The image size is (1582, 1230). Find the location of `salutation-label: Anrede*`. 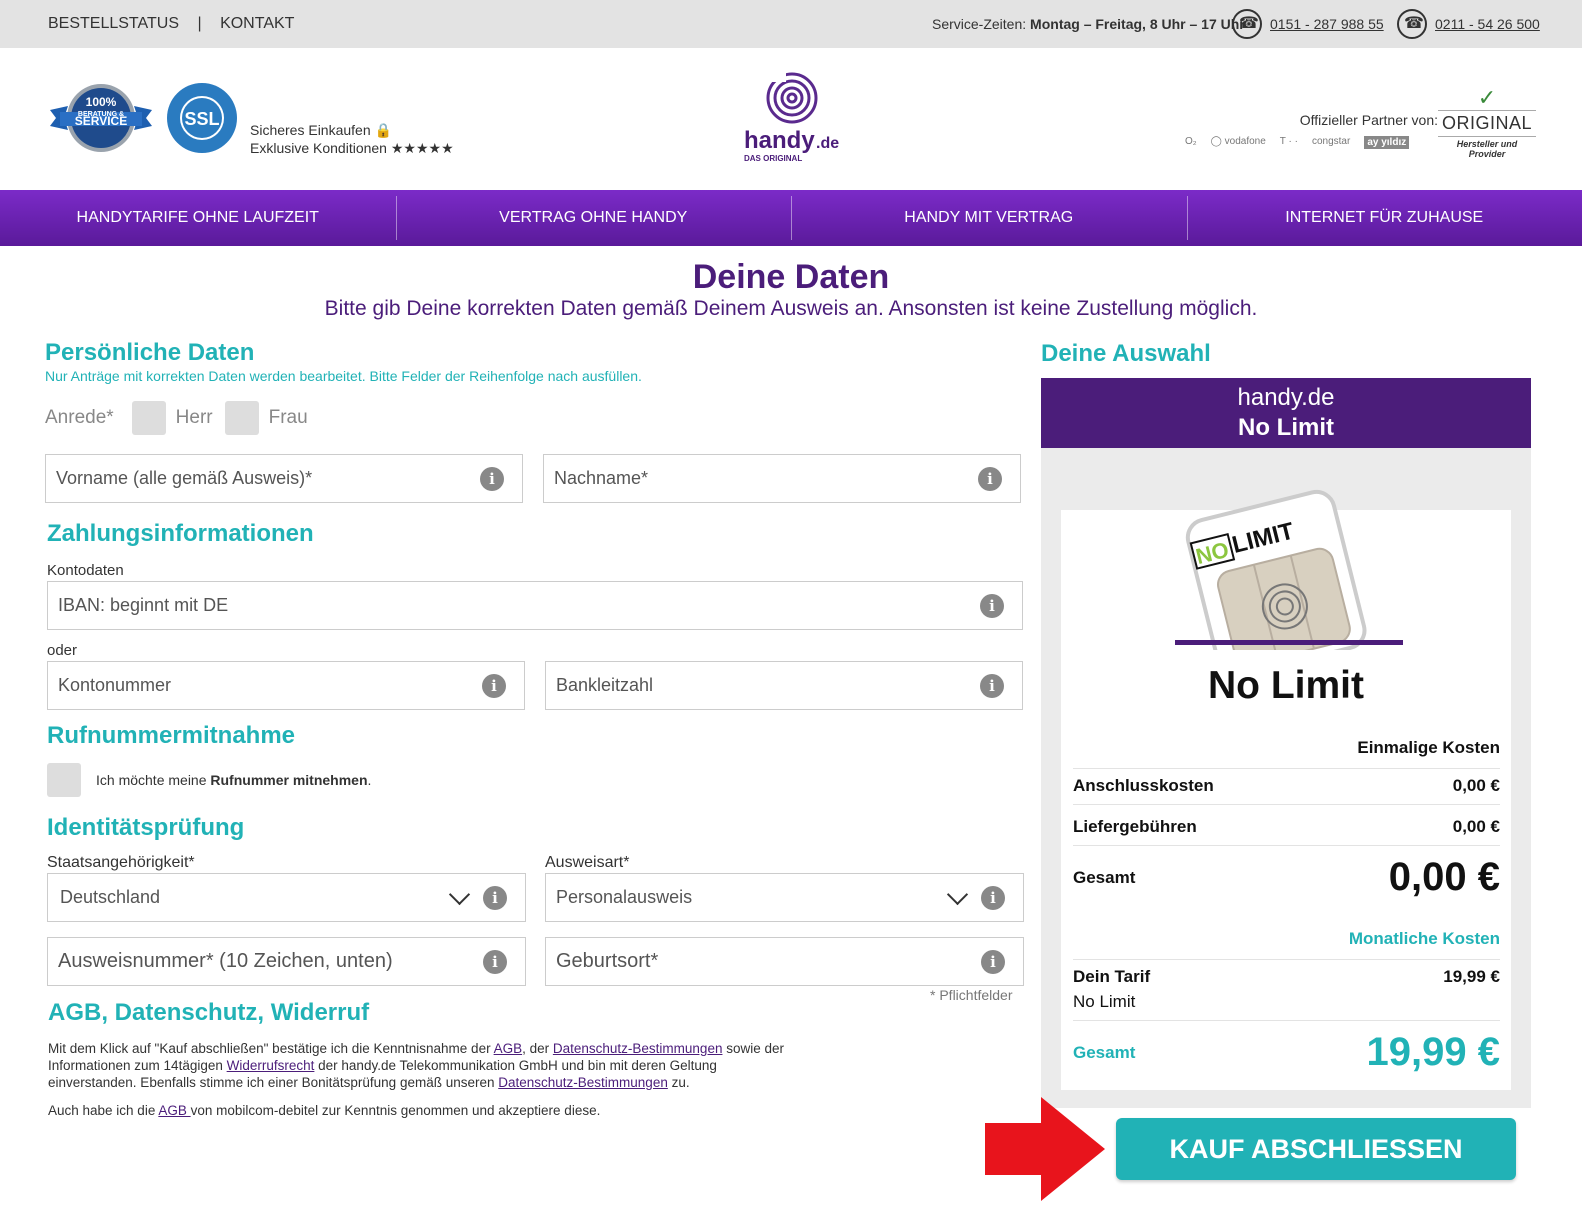

salutation-label: Anrede* is located at coordinates (79, 417).